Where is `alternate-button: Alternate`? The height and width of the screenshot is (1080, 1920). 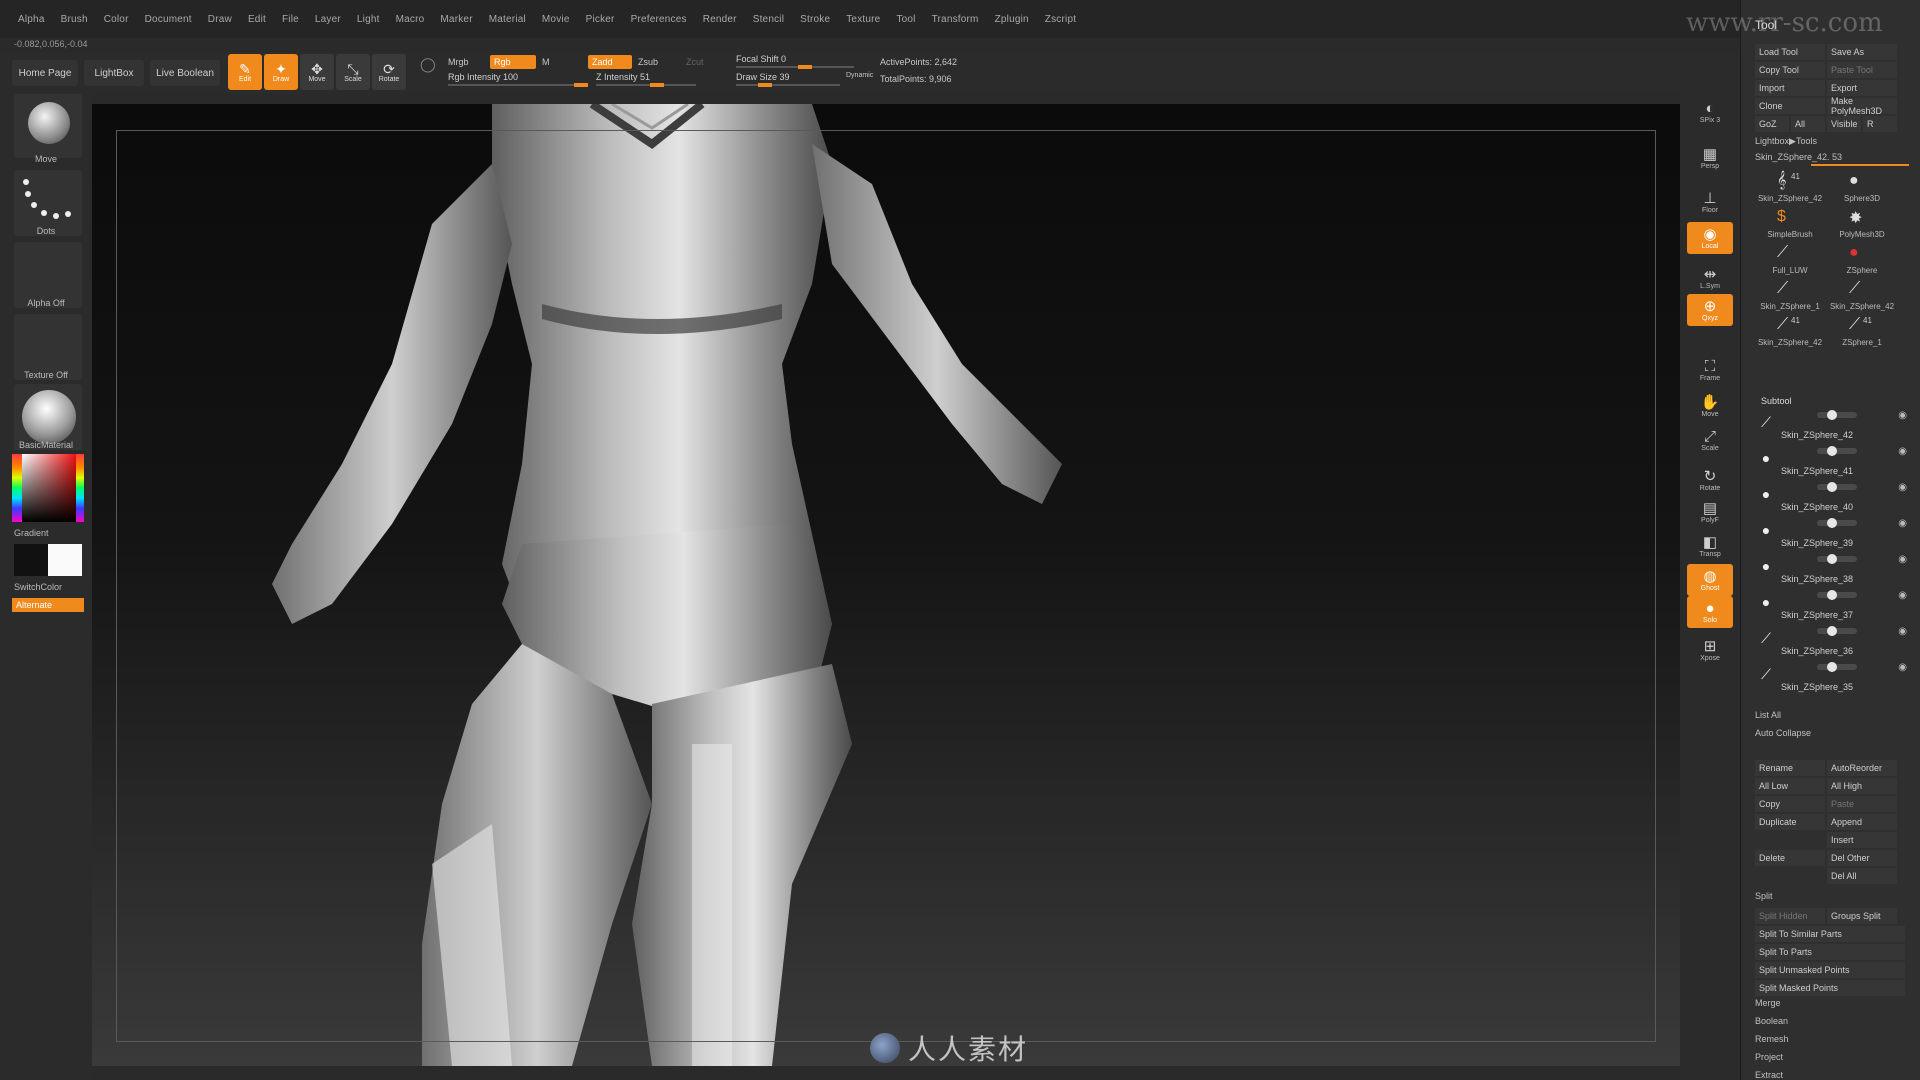
alternate-button: Alternate is located at coordinates (48, 605).